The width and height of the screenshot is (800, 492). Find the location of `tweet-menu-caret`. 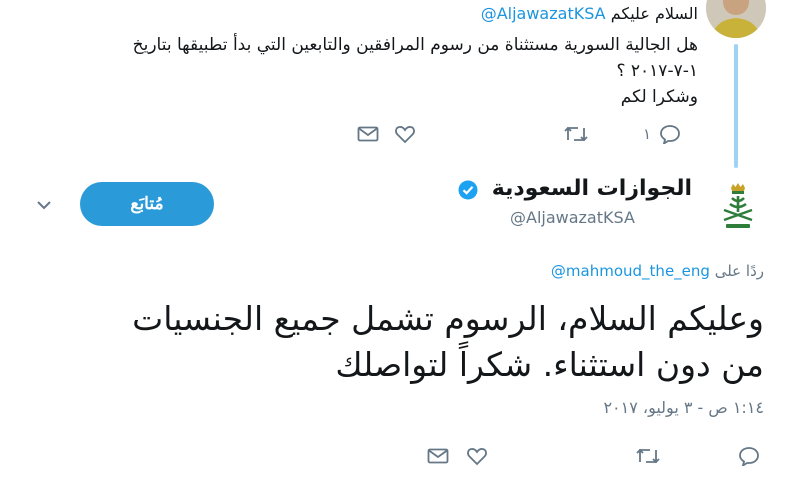

tweet-menu-caret is located at coordinates (44, 205).